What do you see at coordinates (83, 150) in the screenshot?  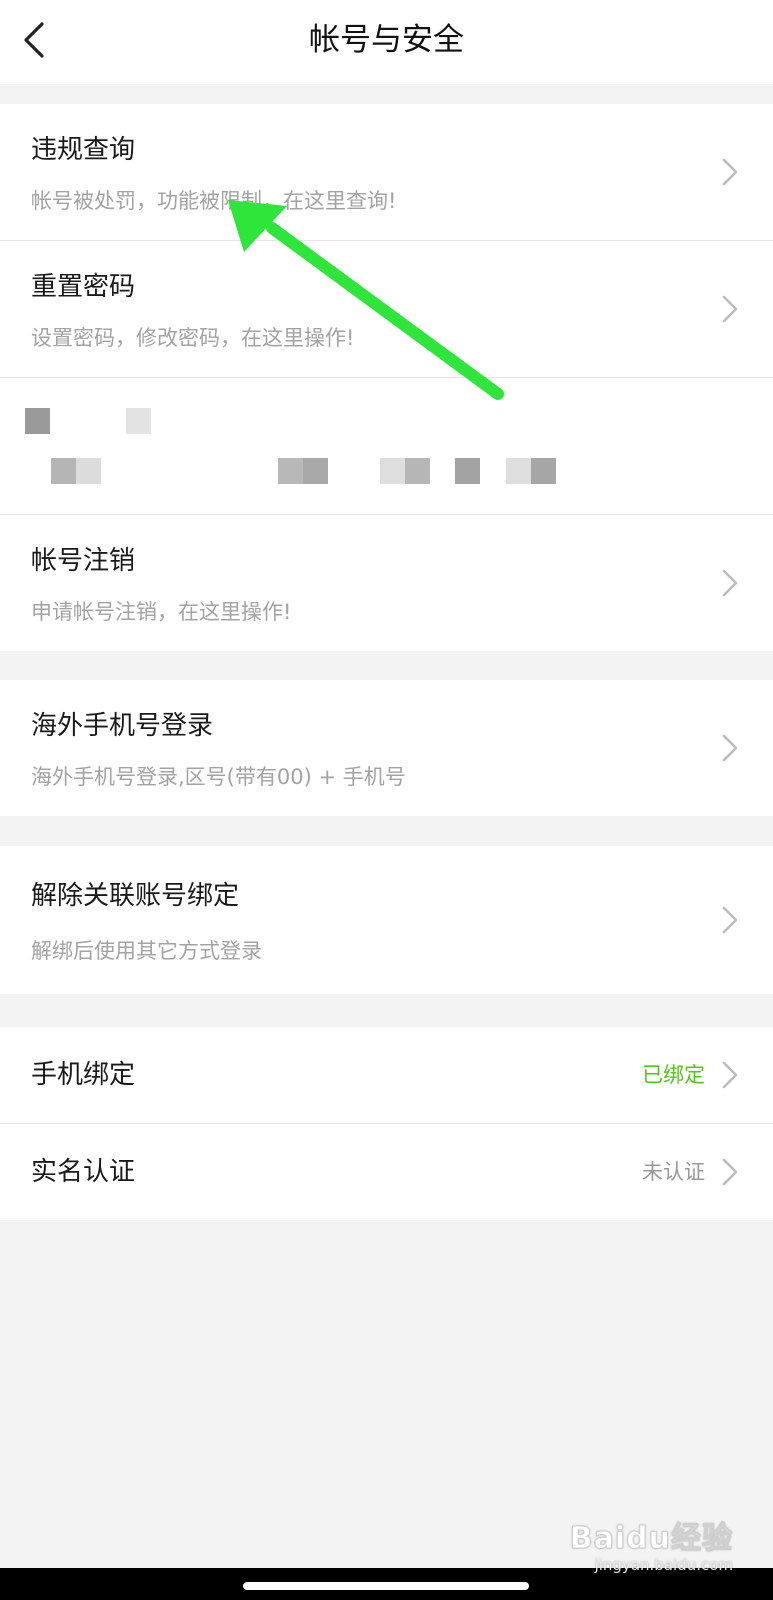 I see `violation-query-title: 违规查询` at bounding box center [83, 150].